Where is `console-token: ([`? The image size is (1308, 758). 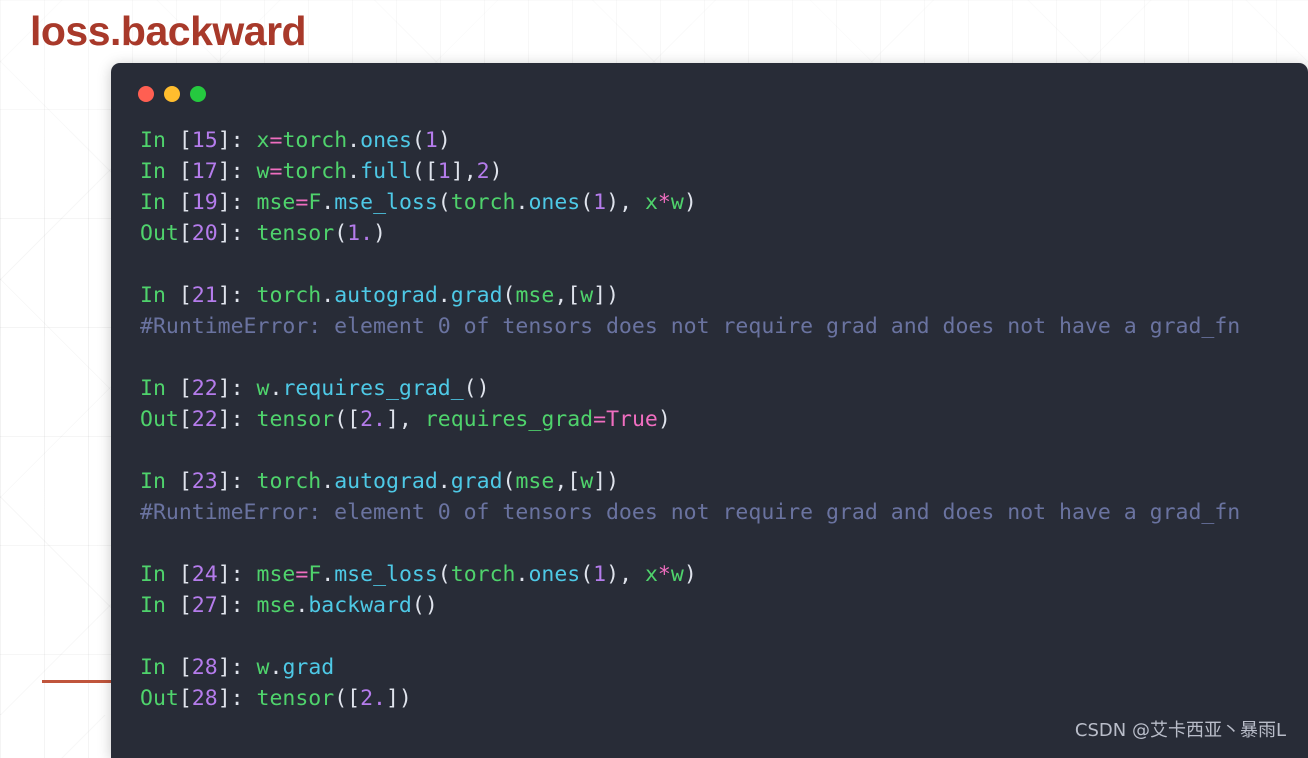
console-token: ([ is located at coordinates (347, 698).